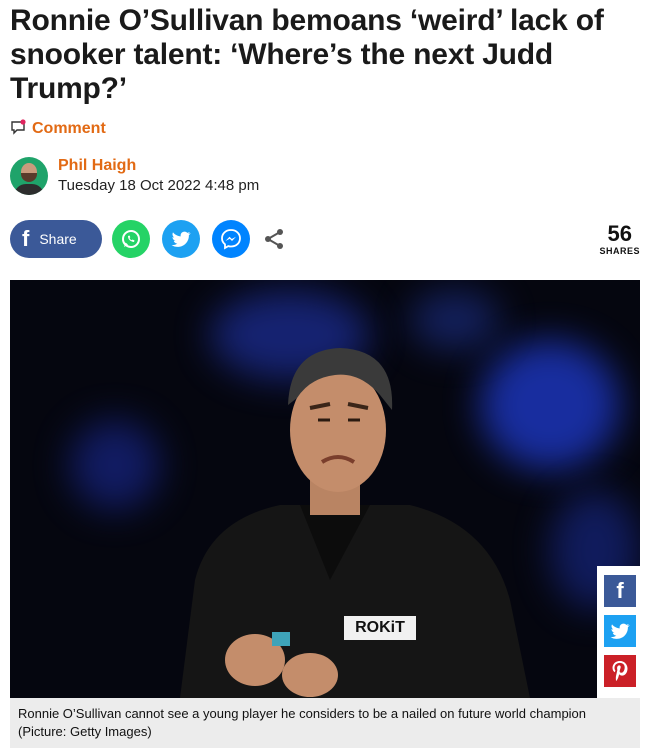  I want to click on comment-label: Comment, so click(69, 129).